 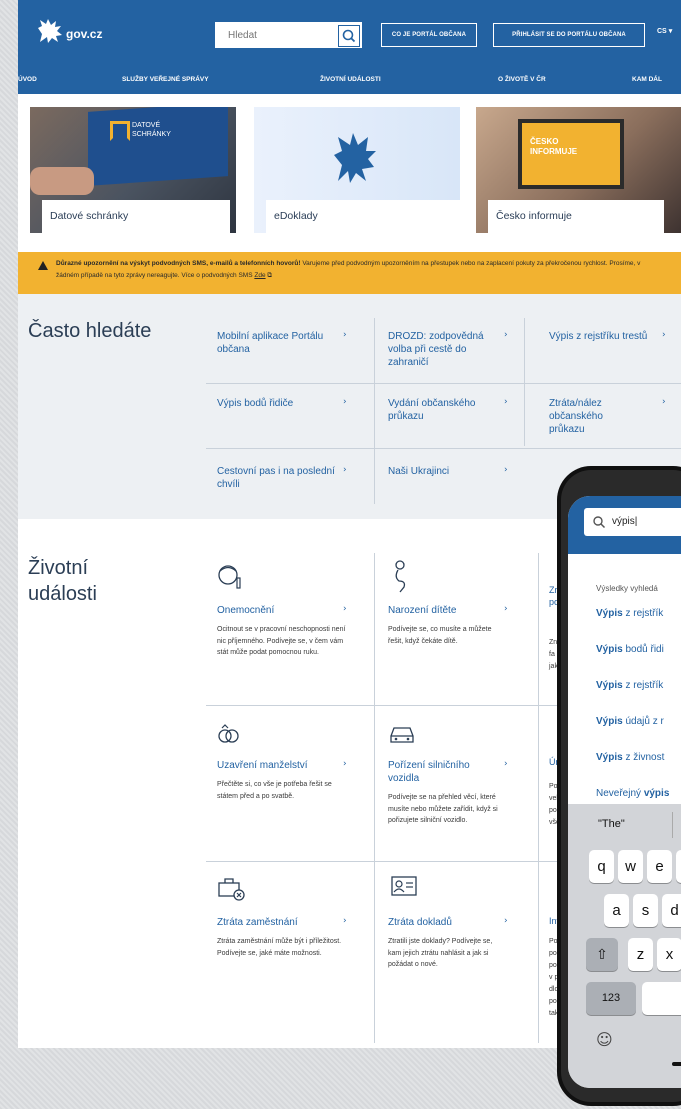 I want to click on keyboard-suggestion: "The", so click(x=611, y=824).